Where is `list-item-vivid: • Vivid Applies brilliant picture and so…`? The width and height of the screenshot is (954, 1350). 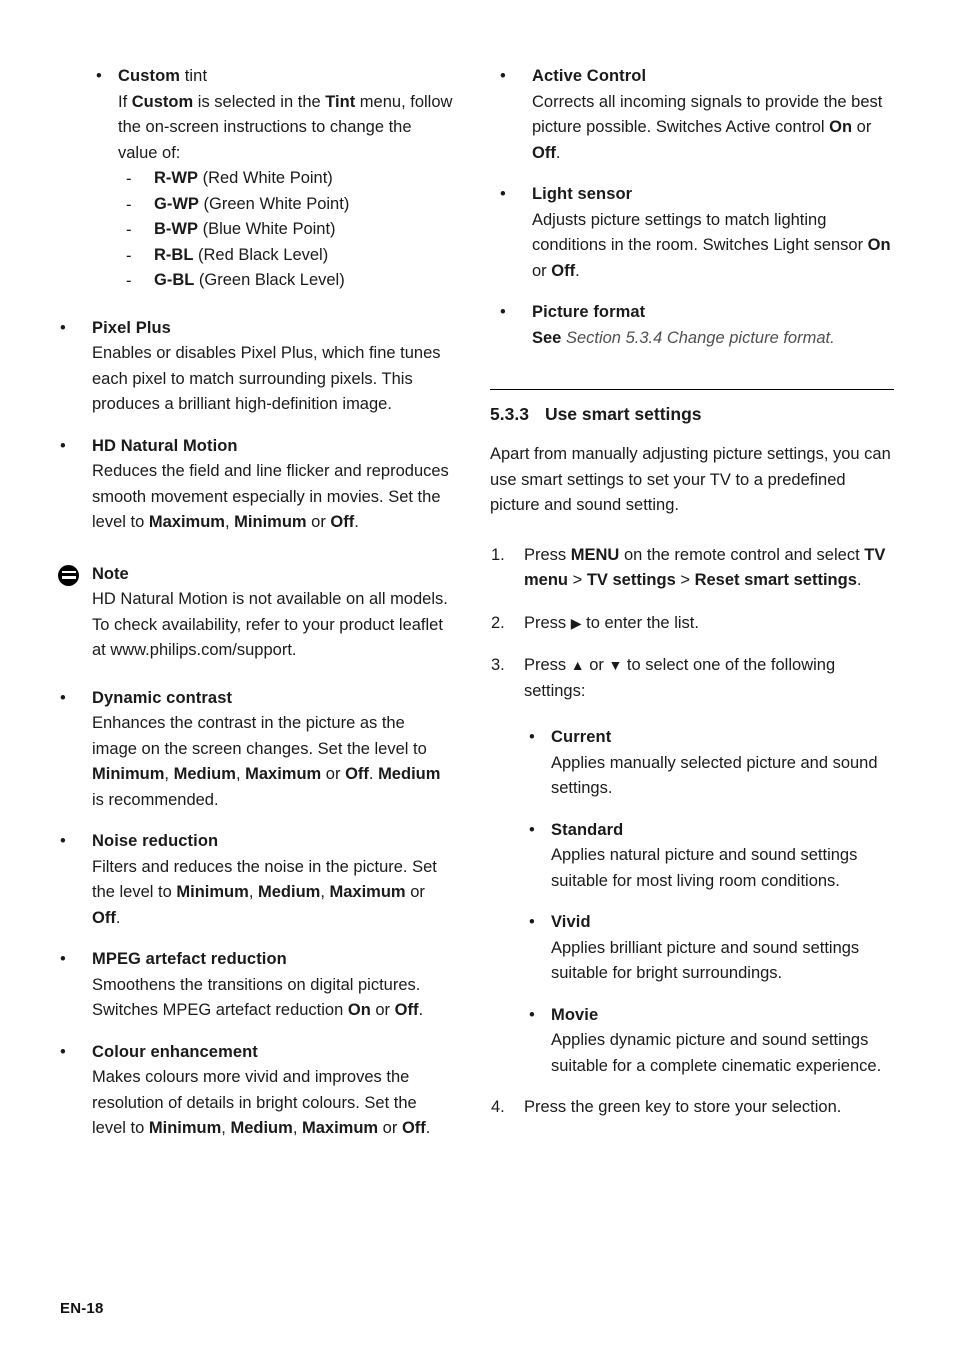
list-item-vivid: • Vivid Applies brilliant picture and so… is located at coordinates (692, 948).